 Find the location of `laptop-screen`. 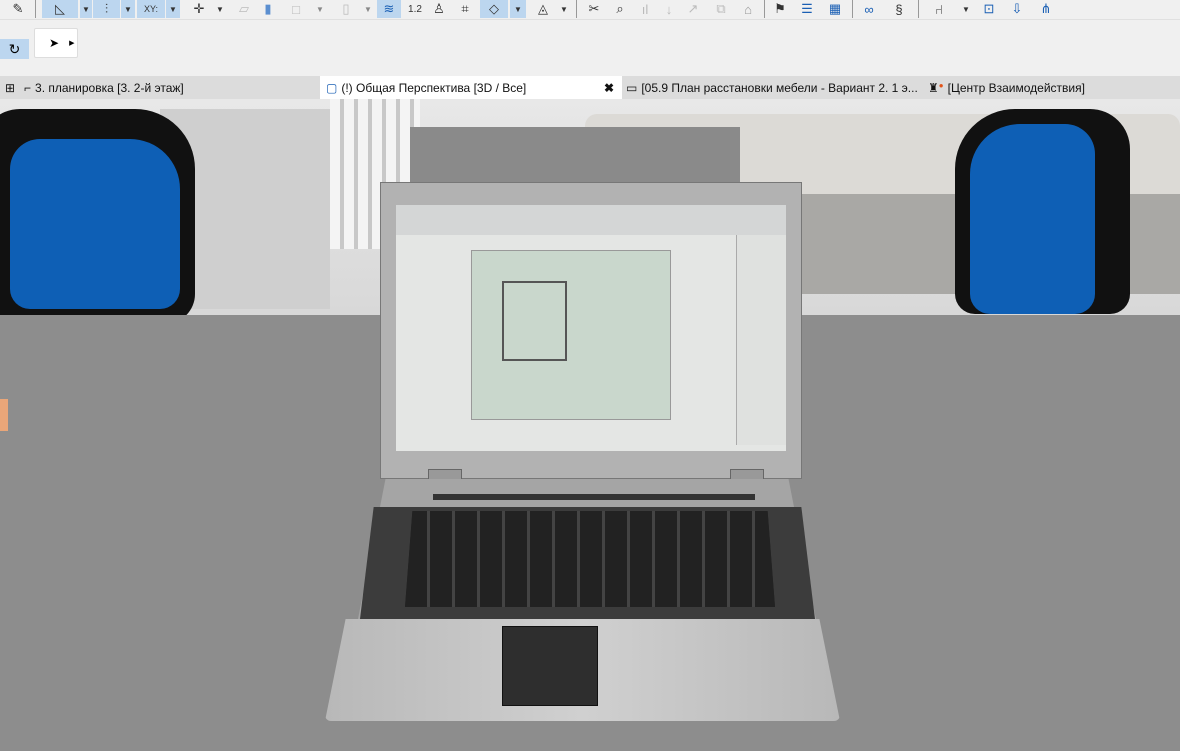

laptop-screen is located at coordinates (591, 328).